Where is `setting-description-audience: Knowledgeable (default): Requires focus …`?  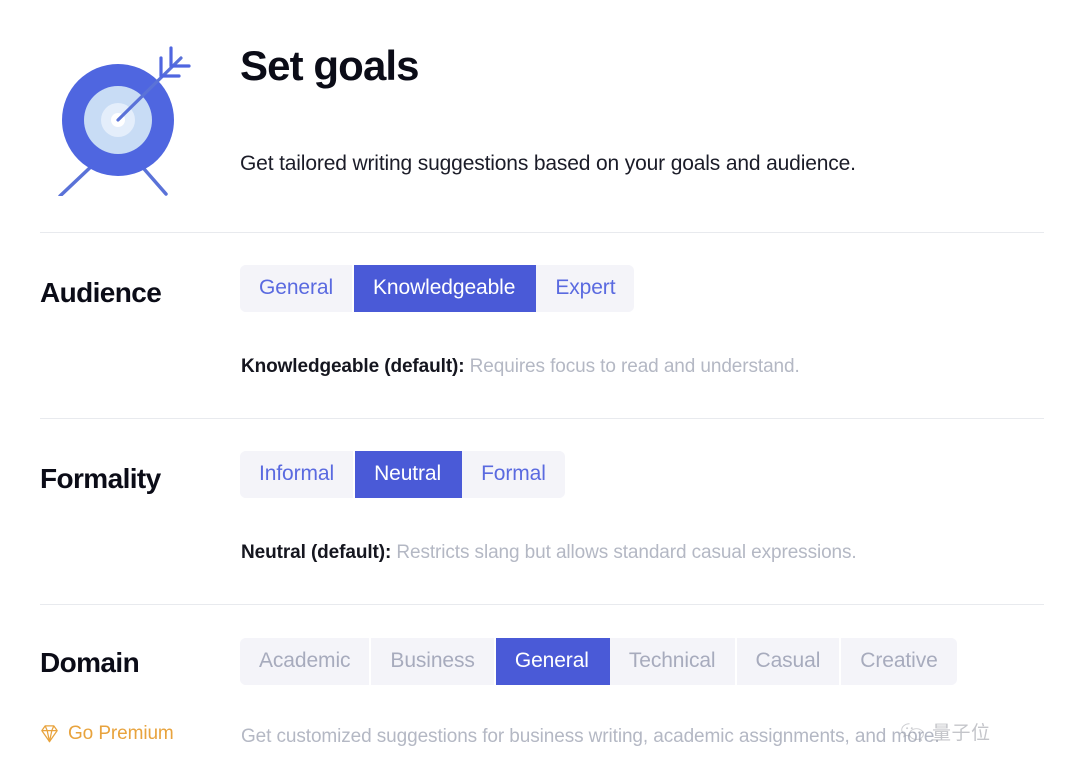 setting-description-audience: Knowledgeable (default): Requires focus … is located at coordinates (520, 367).